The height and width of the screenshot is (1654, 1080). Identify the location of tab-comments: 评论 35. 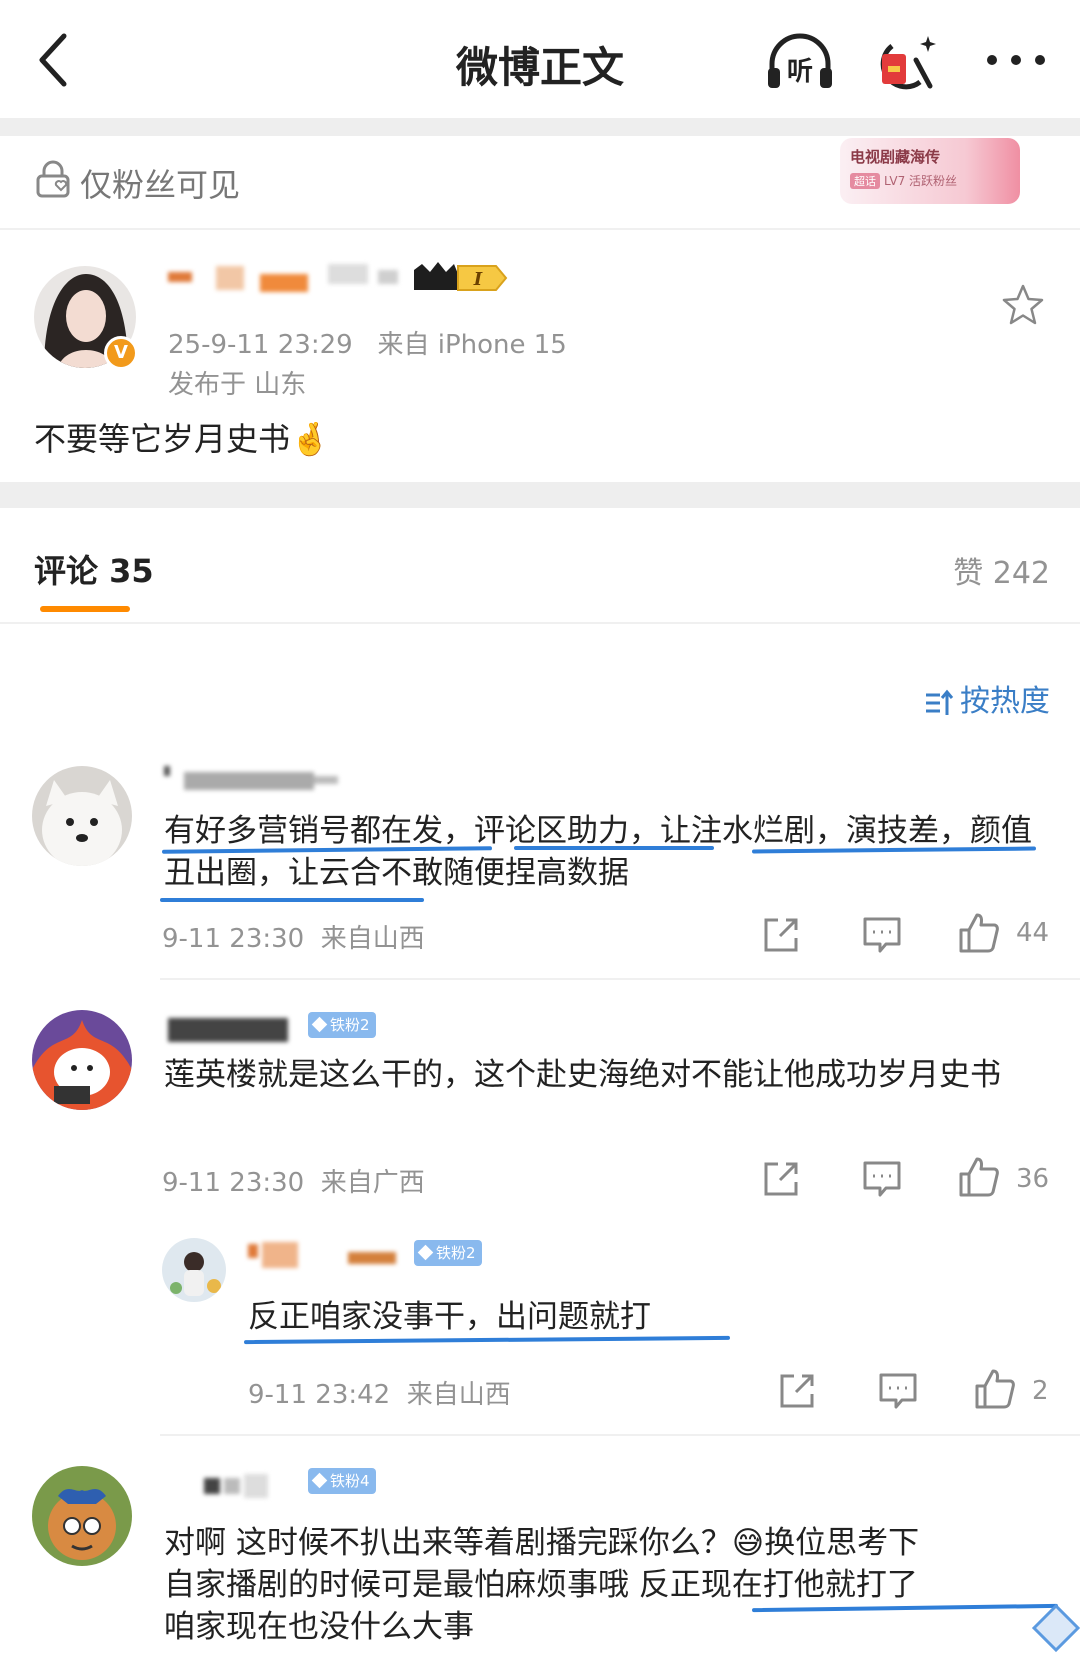
(94, 569).